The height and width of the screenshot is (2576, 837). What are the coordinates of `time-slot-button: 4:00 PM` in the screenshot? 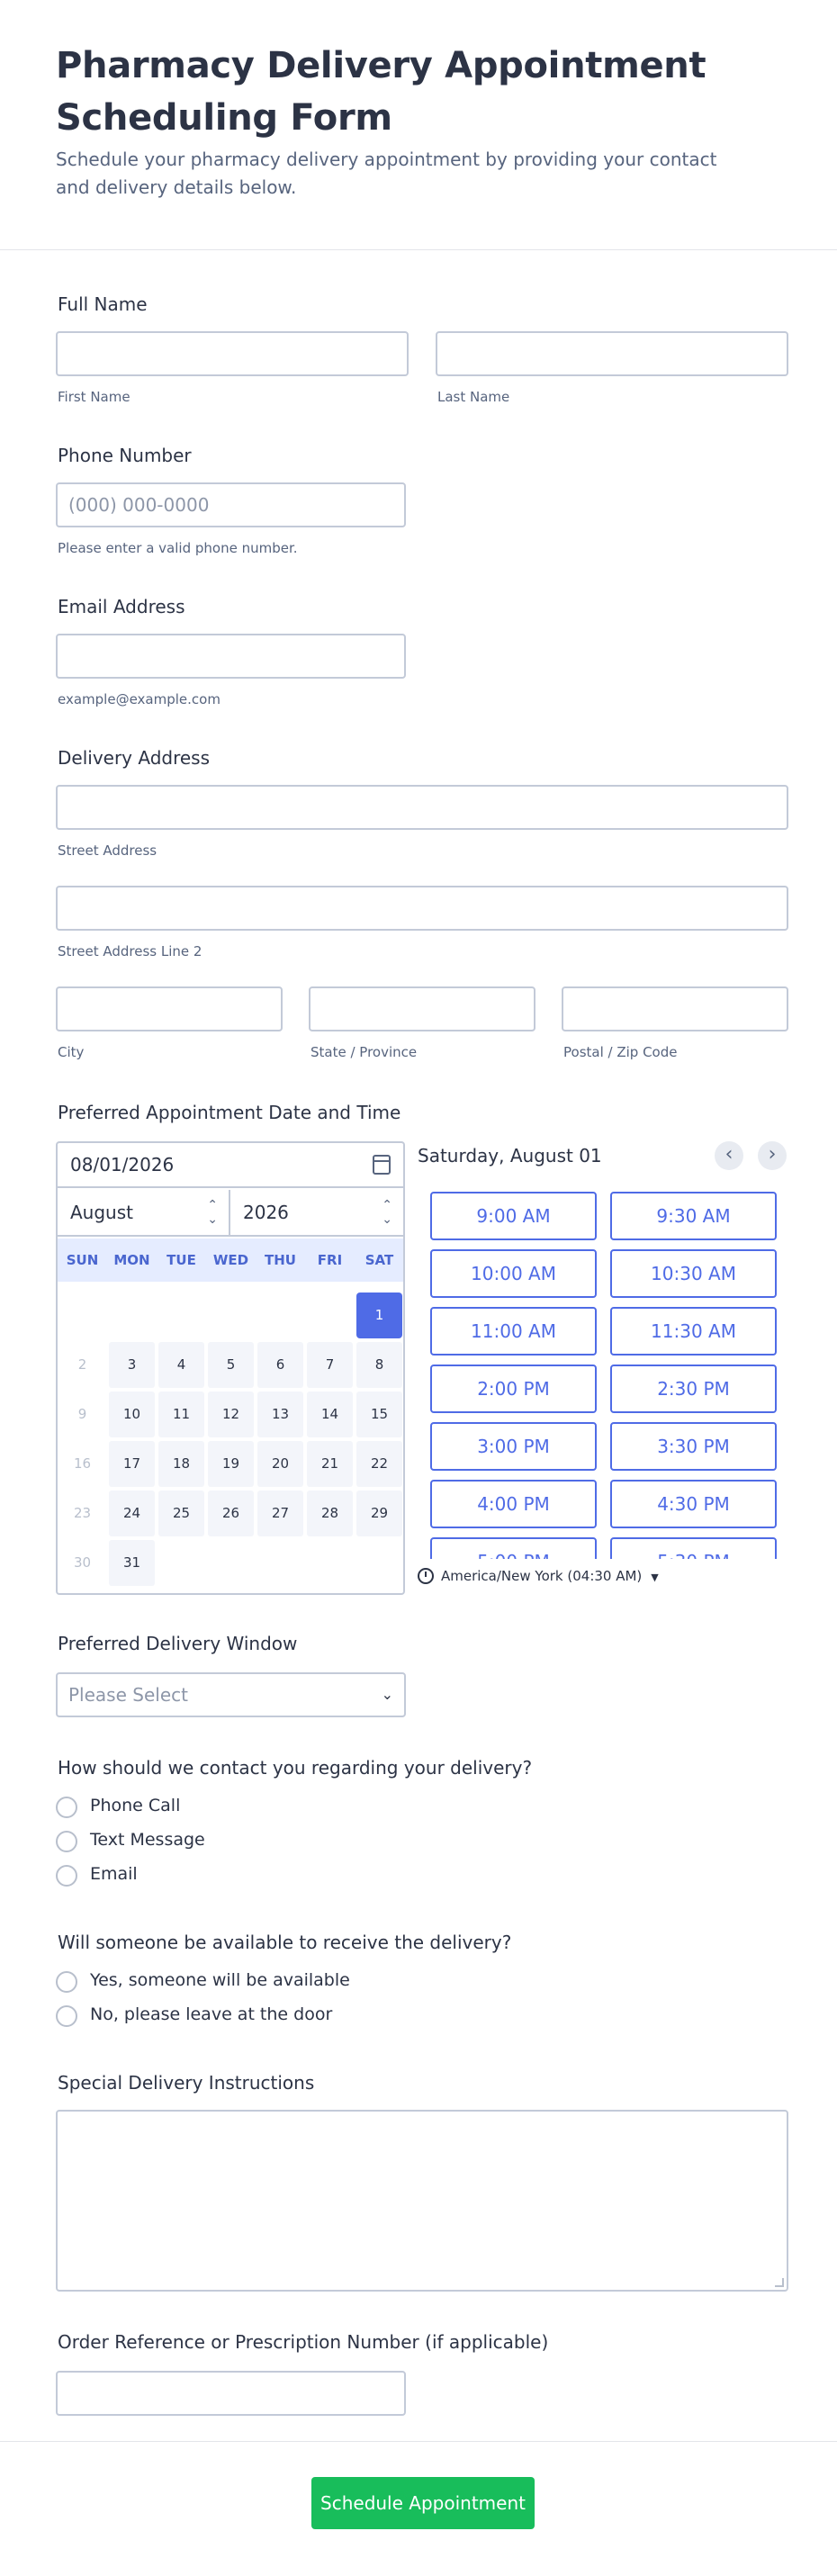 It's located at (513, 1504).